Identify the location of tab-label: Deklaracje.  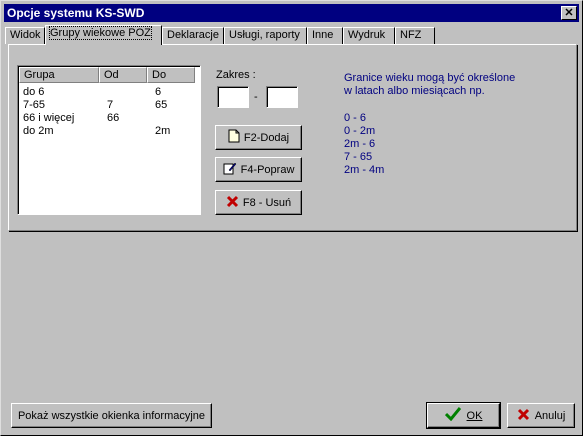
(193, 35).